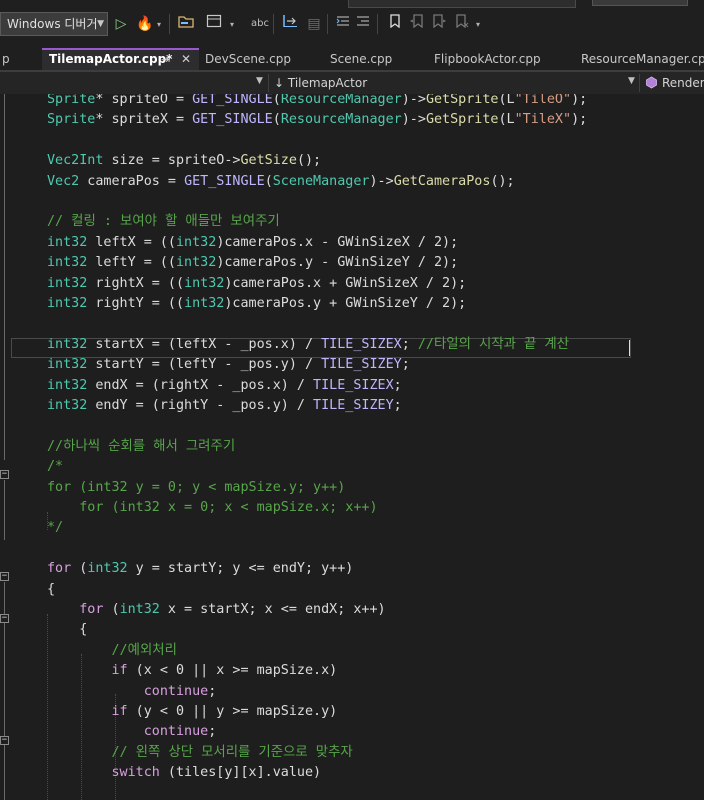  What do you see at coordinates (232, 120) in the screenshot?
I see `code-token: GET_SINGLE` at bounding box center [232, 120].